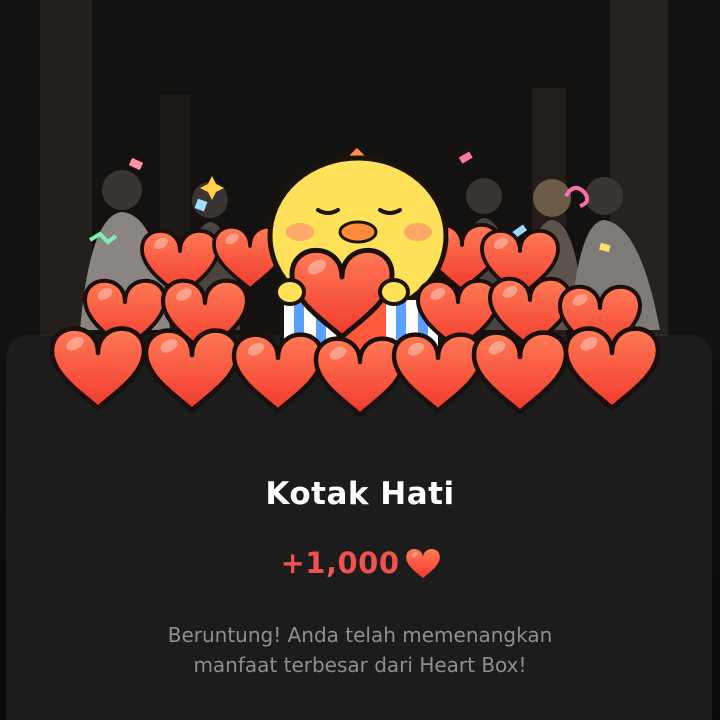 The height and width of the screenshot is (720, 720). I want to click on reward-amount-row: +1,000, so click(360, 563).